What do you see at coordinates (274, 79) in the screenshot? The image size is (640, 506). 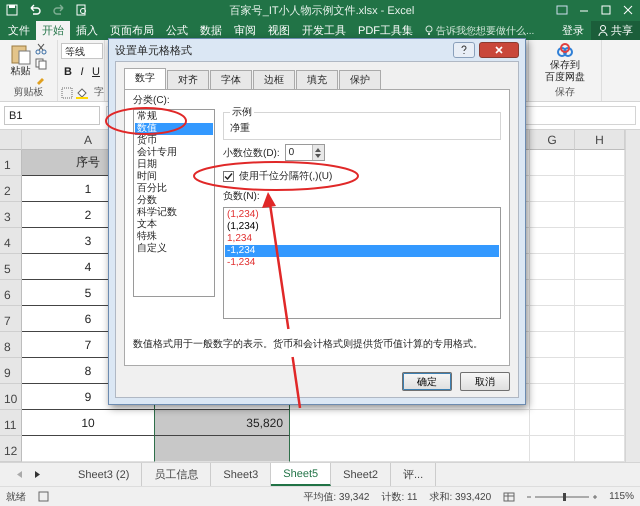 I see `dialog-tab: 边框` at bounding box center [274, 79].